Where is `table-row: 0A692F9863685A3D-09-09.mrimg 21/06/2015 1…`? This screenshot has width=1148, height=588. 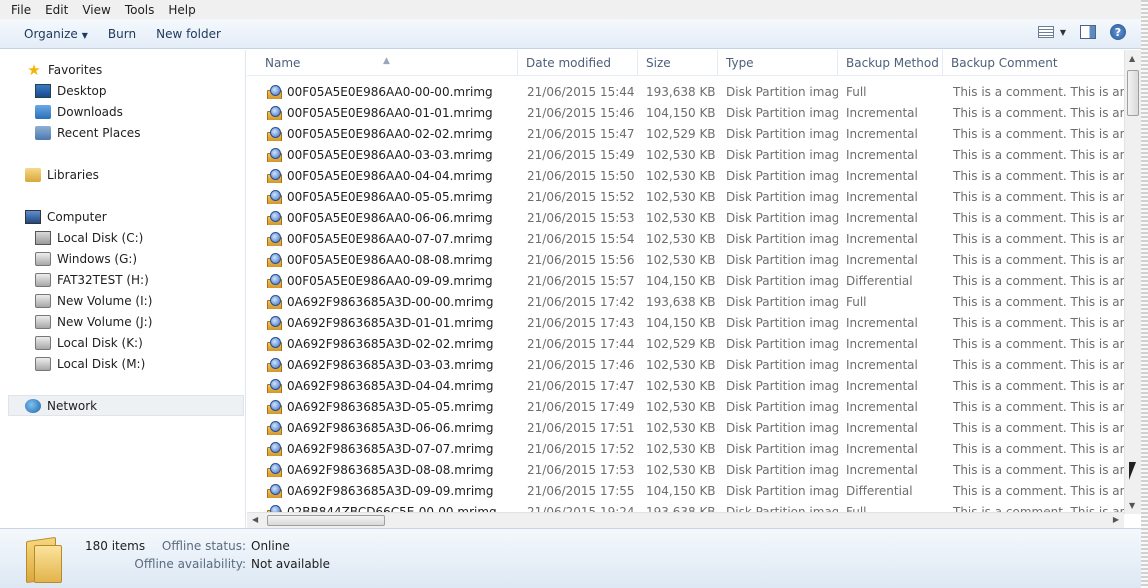
table-row: 0A692F9863685A3D-09-09.mrimg 21/06/2015 1… is located at coordinates (685, 490).